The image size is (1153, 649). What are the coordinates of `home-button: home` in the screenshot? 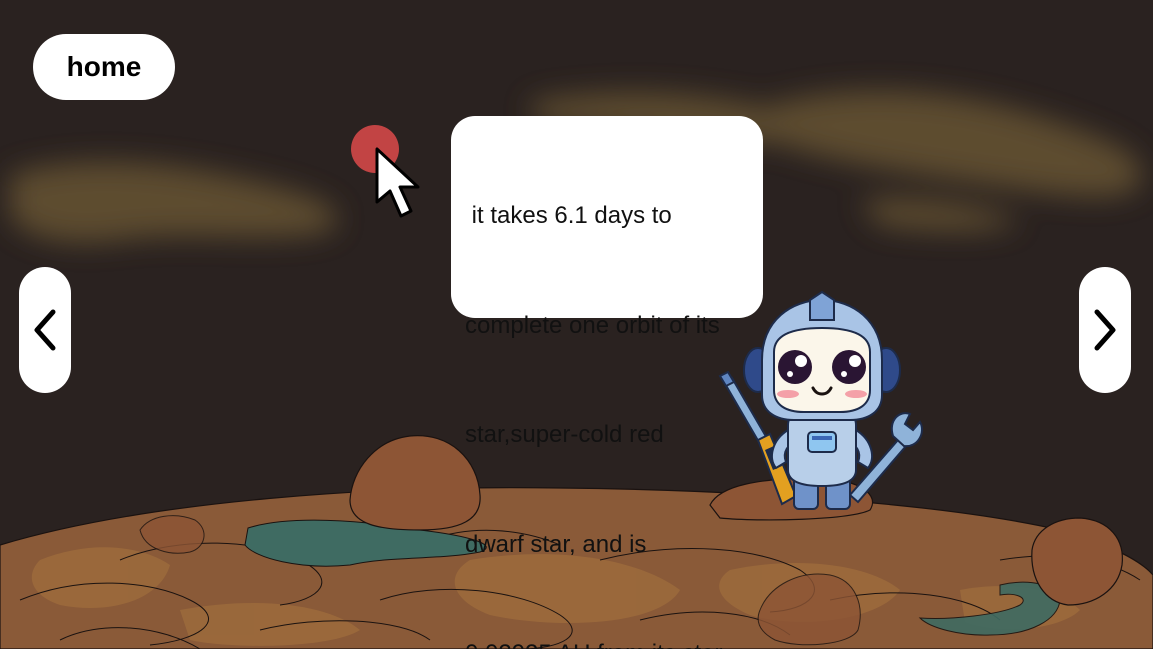 It's located at (104, 67).